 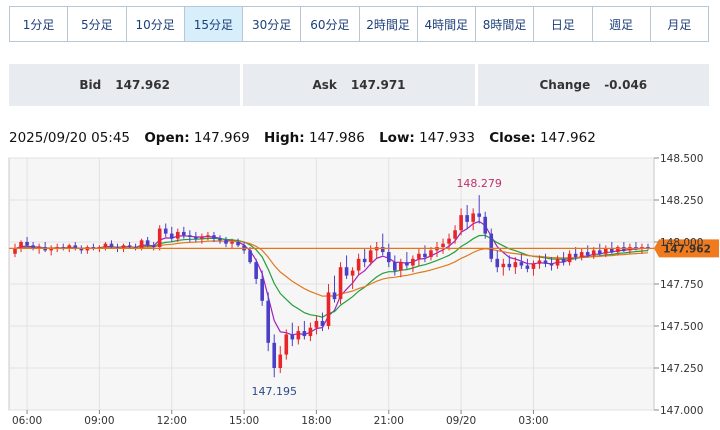 What do you see at coordinates (244, 421) in the screenshot?
I see `x-tick-label: 15:00` at bounding box center [244, 421].